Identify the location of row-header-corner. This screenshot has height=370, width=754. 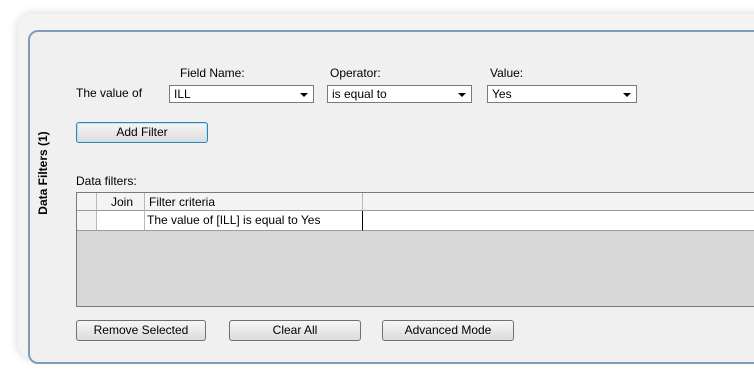
(87, 202).